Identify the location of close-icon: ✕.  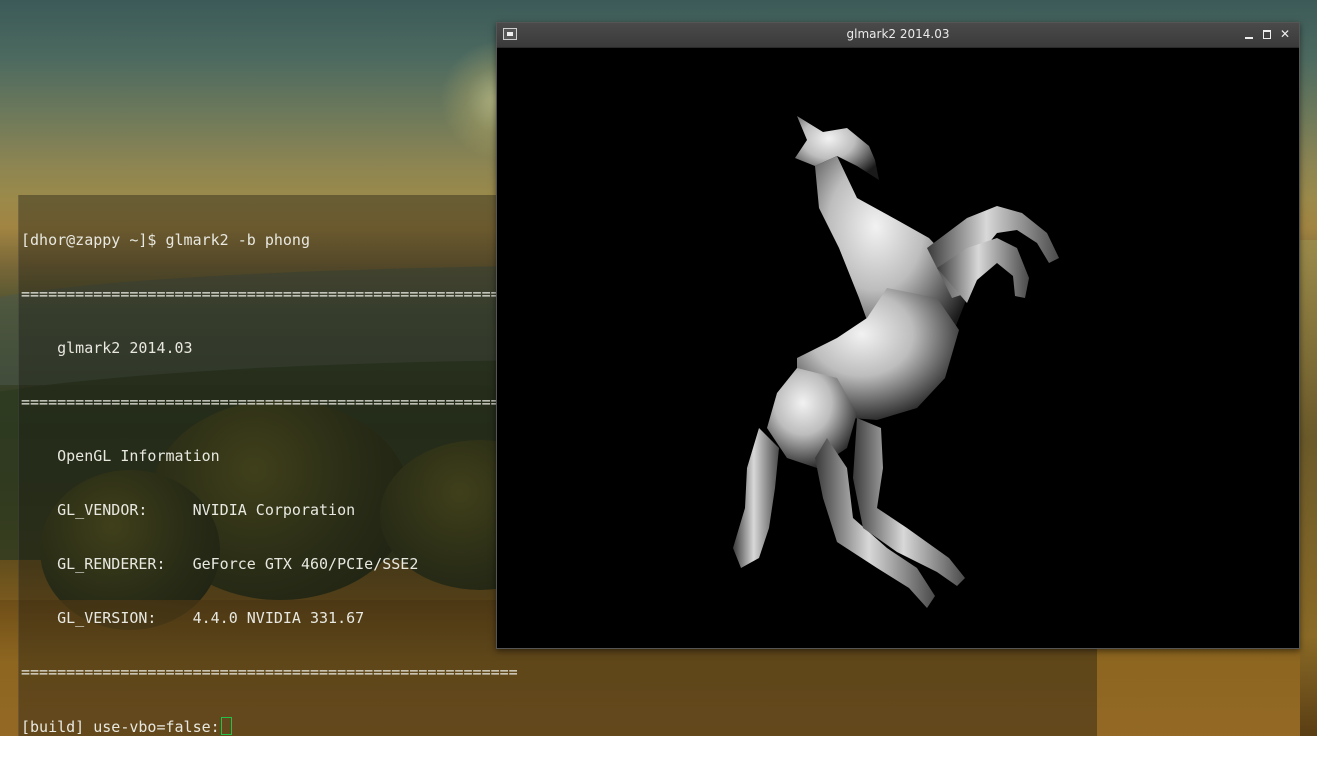
(1285, 34).